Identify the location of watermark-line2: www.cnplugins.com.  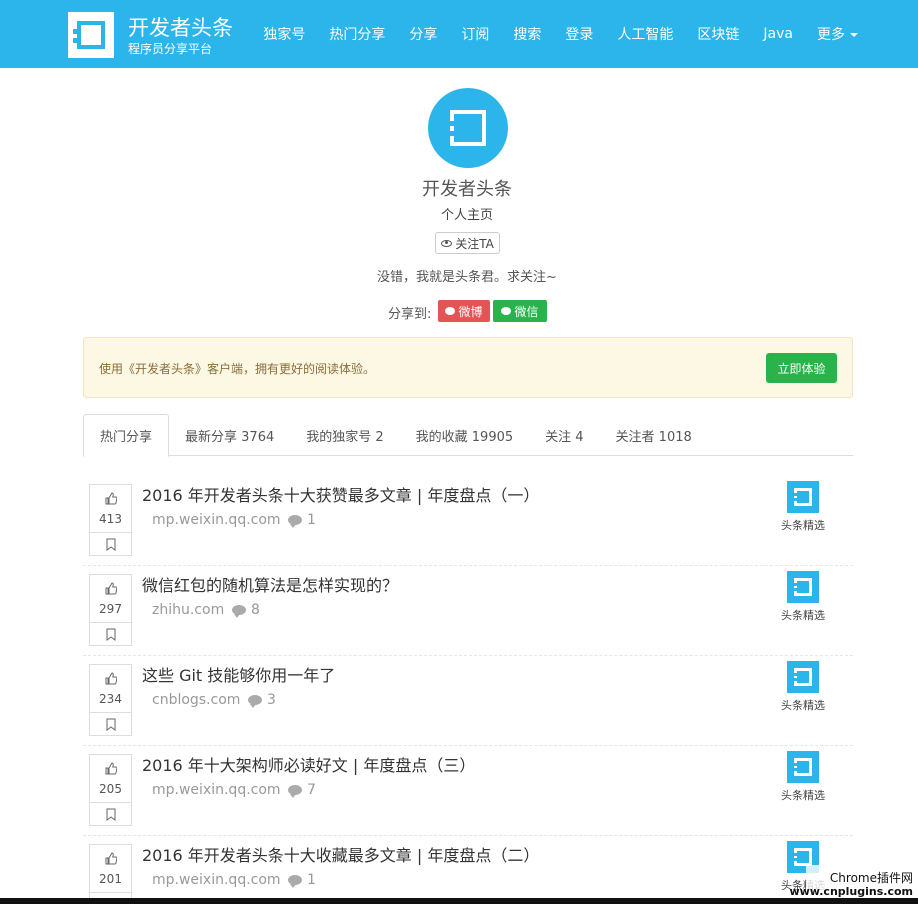
(851, 891).